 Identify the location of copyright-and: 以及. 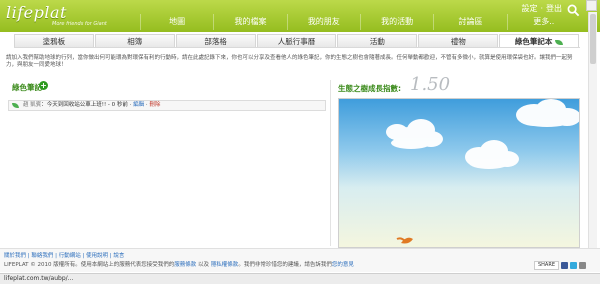
(203, 265).